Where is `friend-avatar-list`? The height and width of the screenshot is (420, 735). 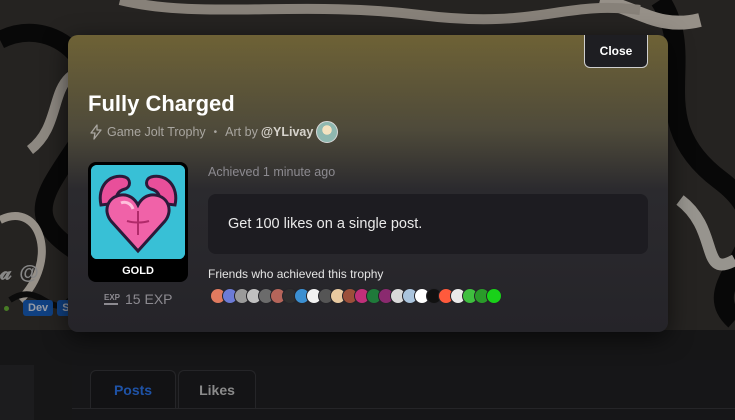
friend-avatar-list is located at coordinates (356, 296).